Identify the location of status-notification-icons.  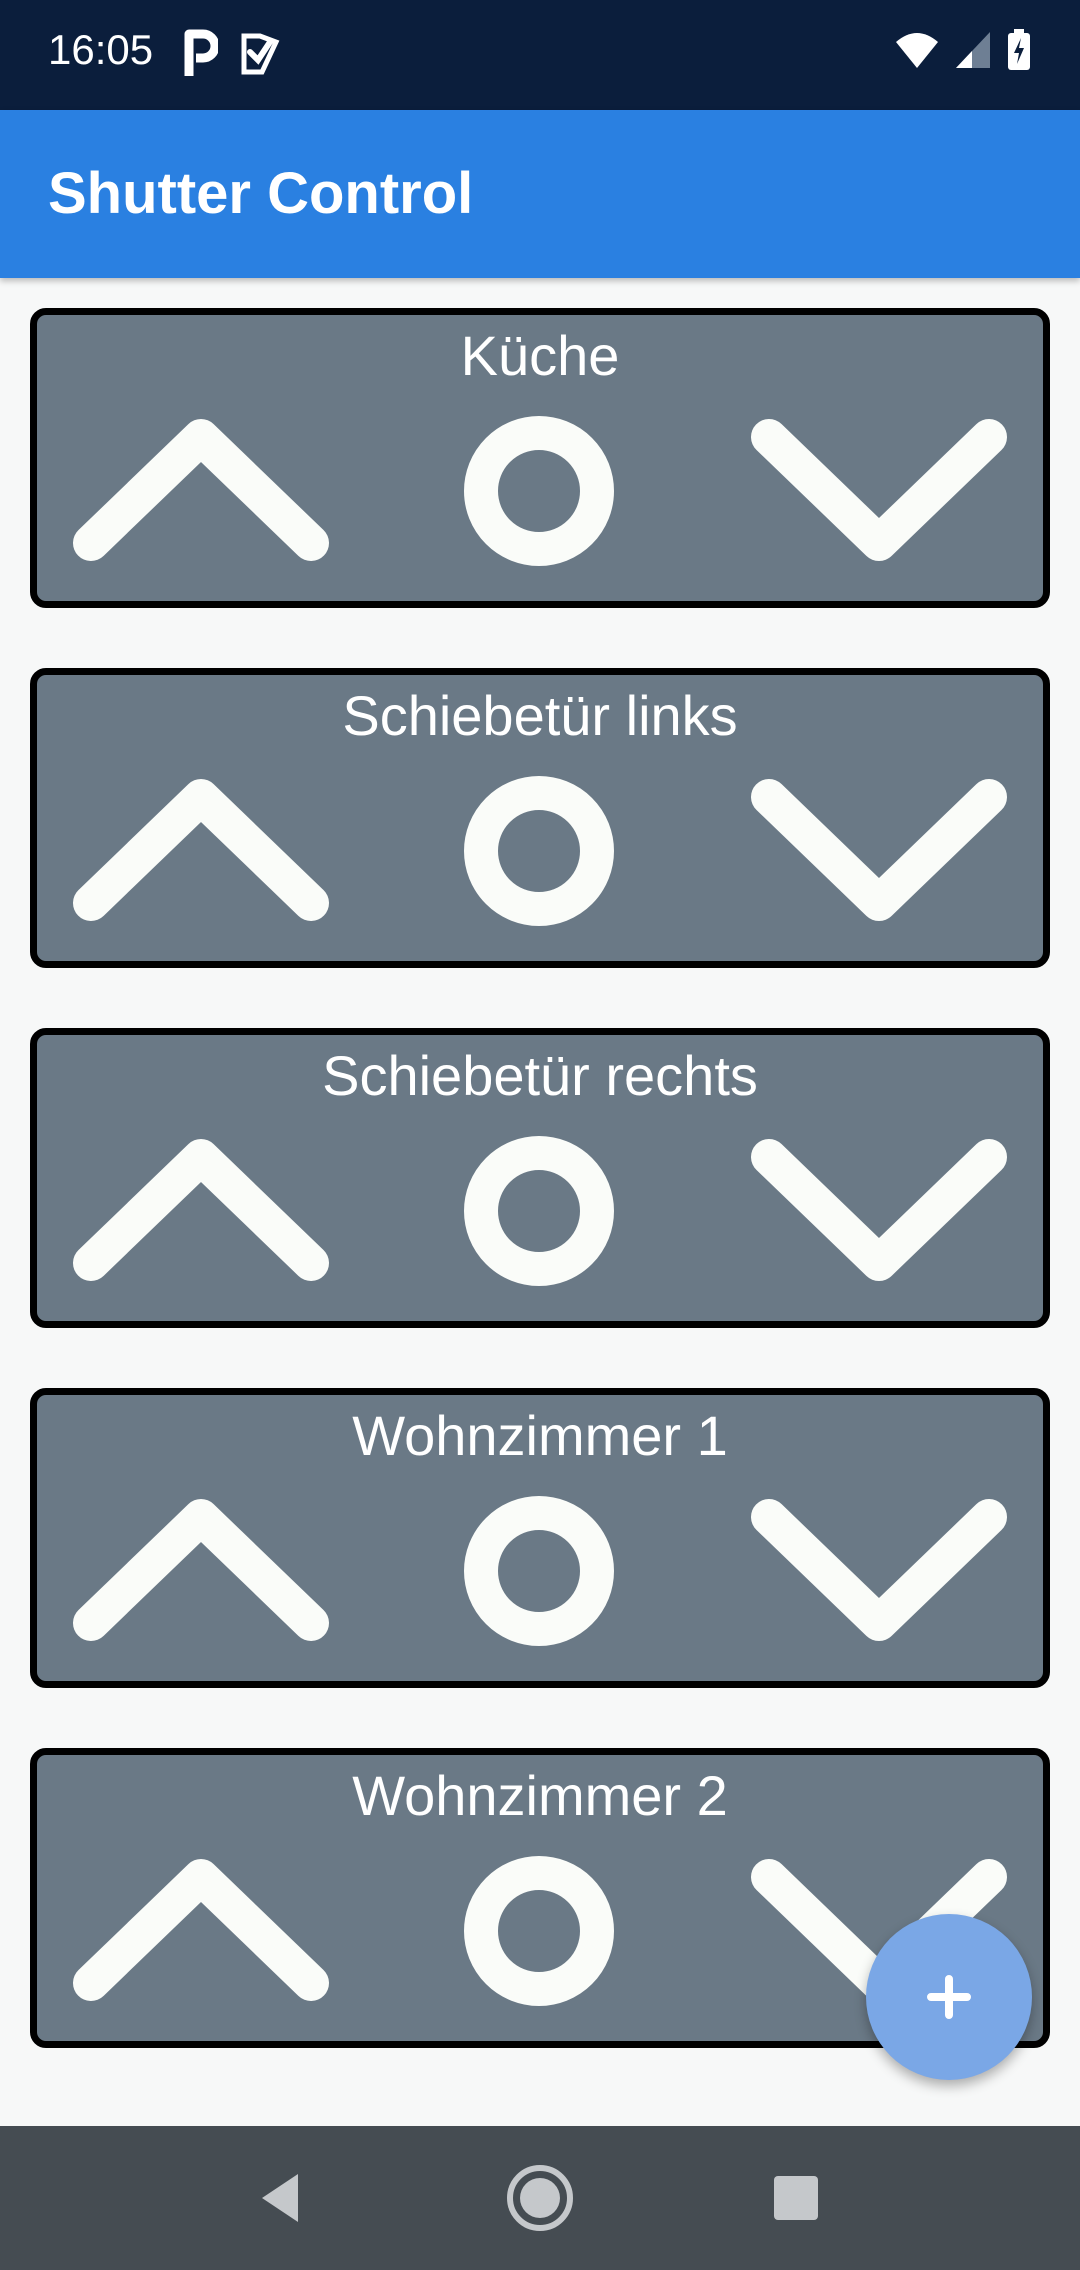
(232, 54).